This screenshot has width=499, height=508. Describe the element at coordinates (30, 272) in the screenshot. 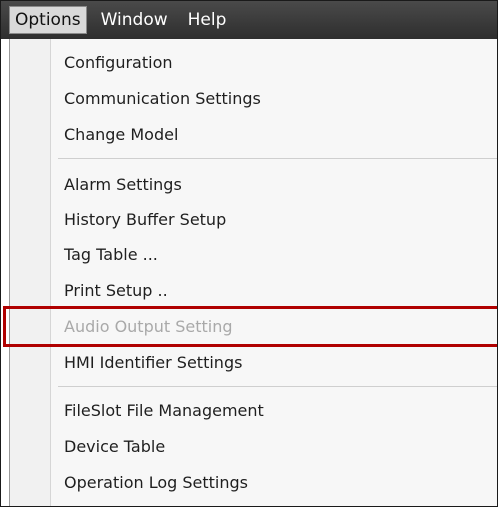

I see `menu-icon-gutter` at that location.